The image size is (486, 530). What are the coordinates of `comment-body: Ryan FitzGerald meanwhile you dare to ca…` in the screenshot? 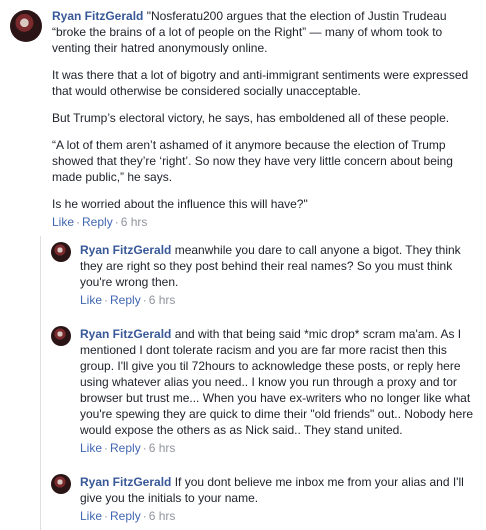 It's located at (279, 263).